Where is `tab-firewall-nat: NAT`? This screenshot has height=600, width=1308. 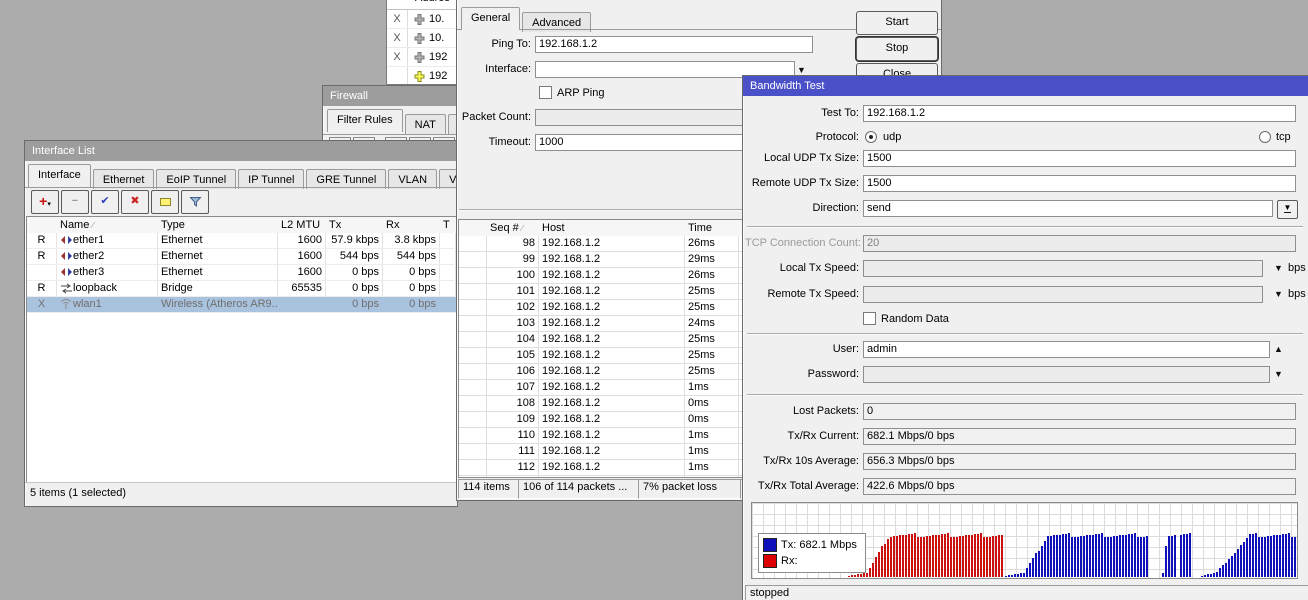 tab-firewall-nat: NAT is located at coordinates (425, 124).